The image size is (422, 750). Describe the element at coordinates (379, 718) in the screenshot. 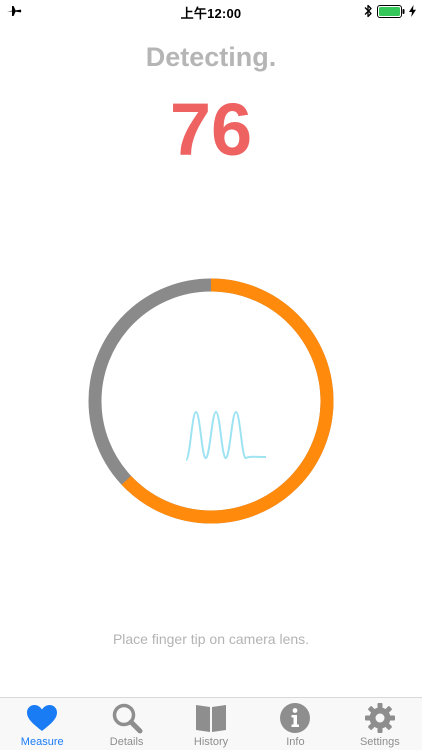

I see `gear-icon` at that location.